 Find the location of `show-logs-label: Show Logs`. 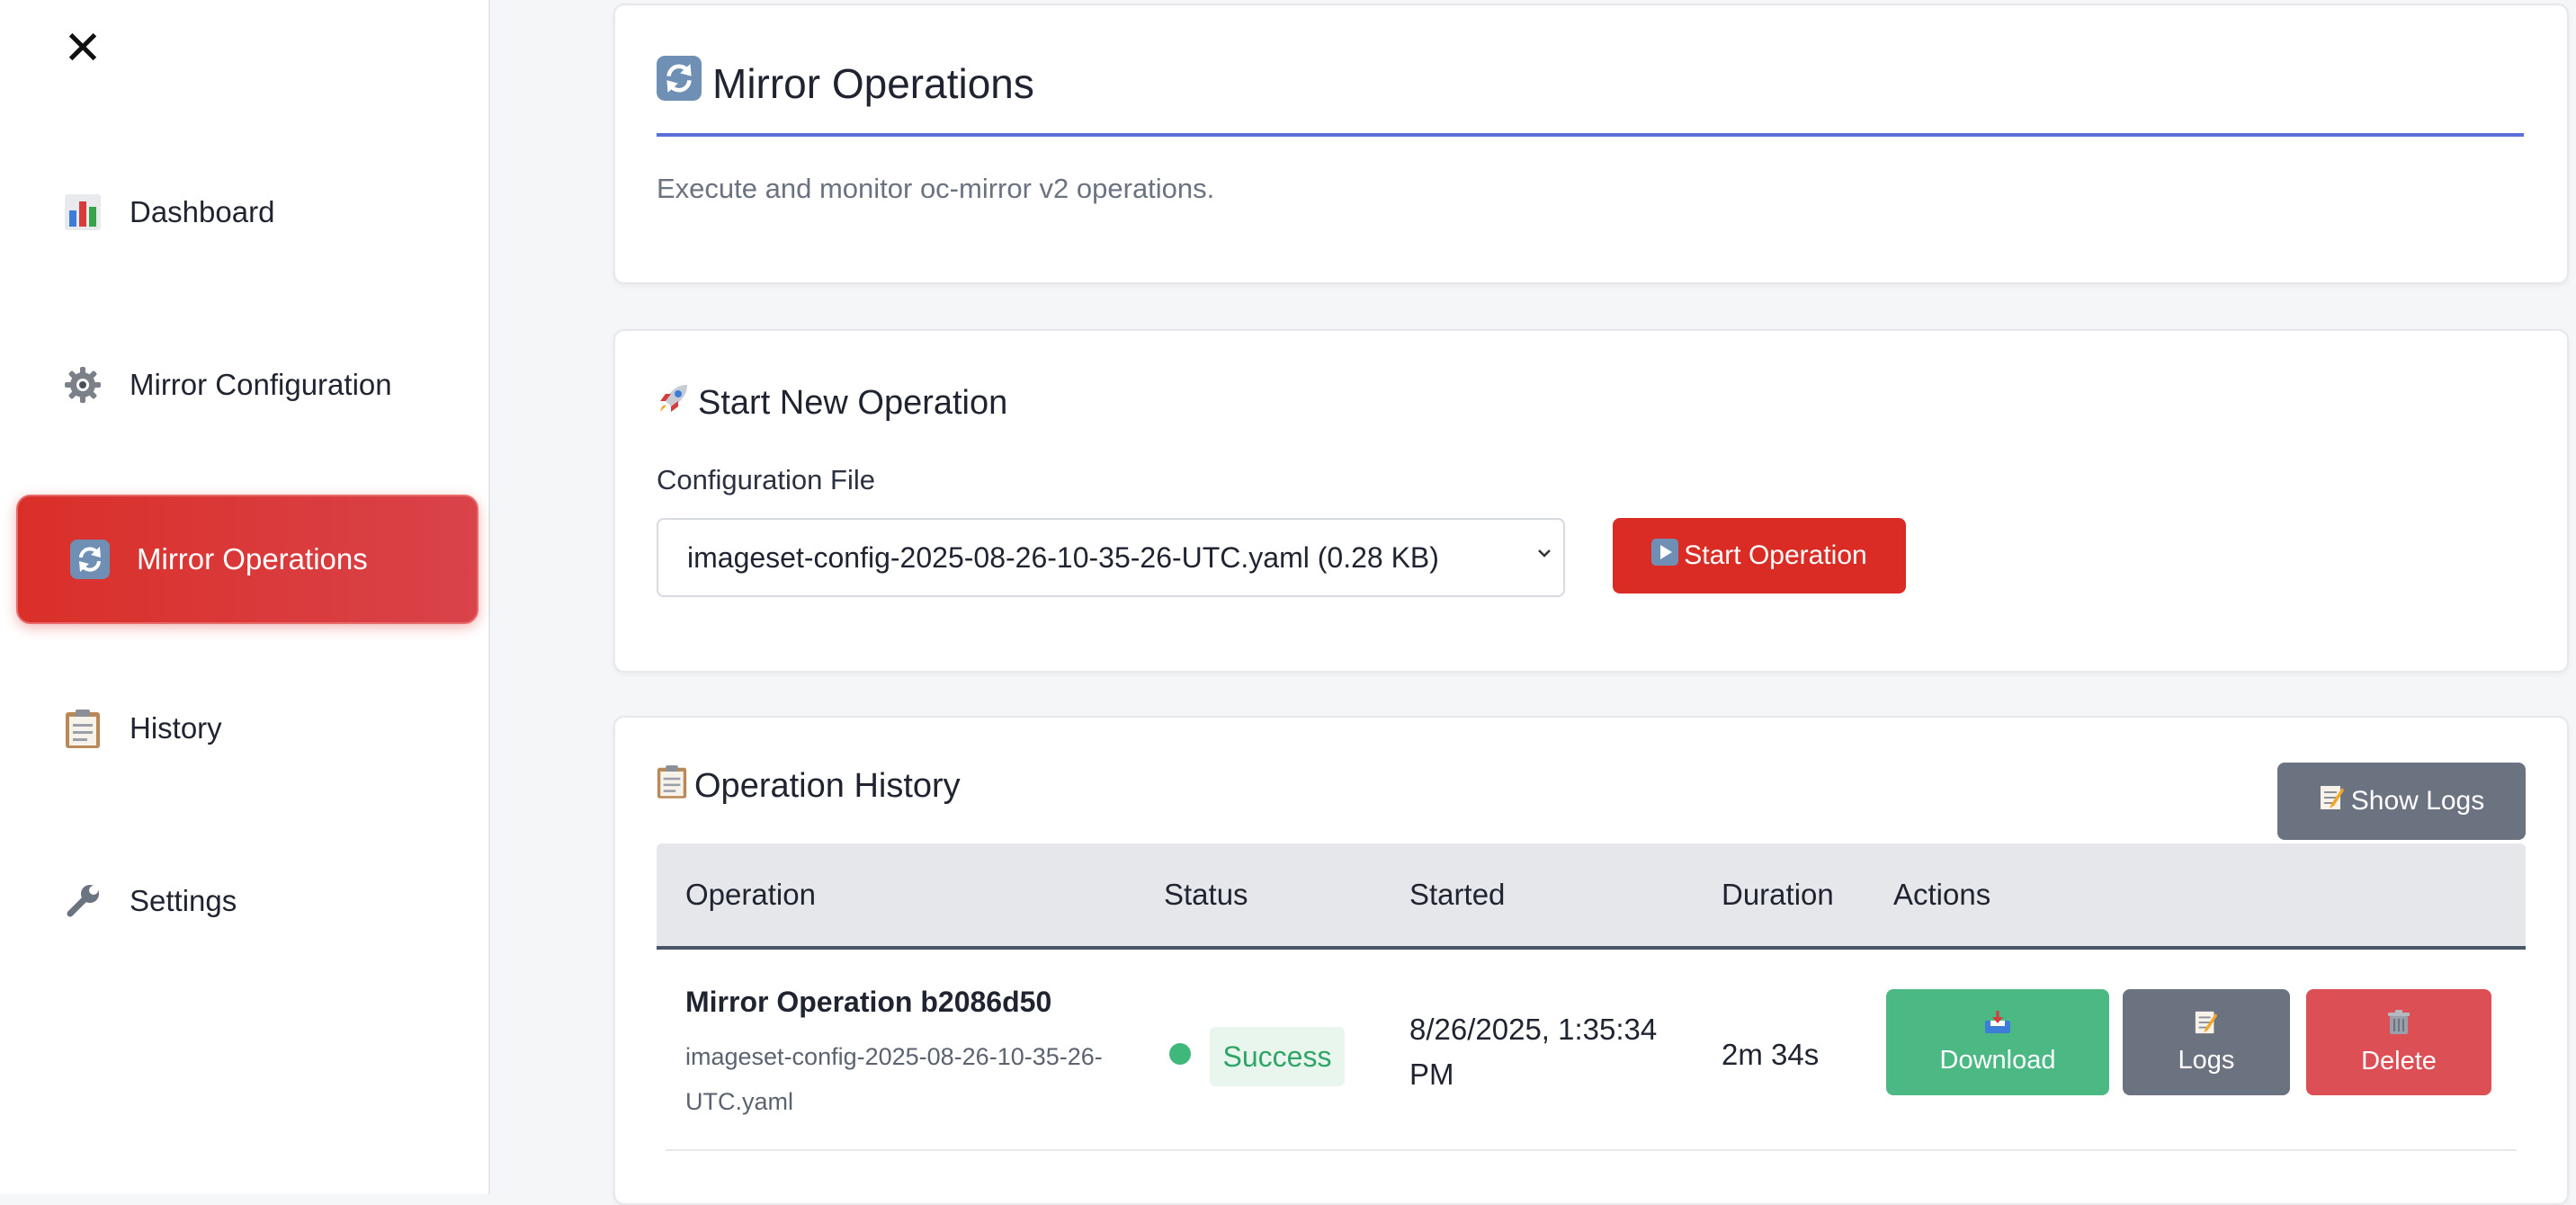

show-logs-label: Show Logs is located at coordinates (2417, 801).